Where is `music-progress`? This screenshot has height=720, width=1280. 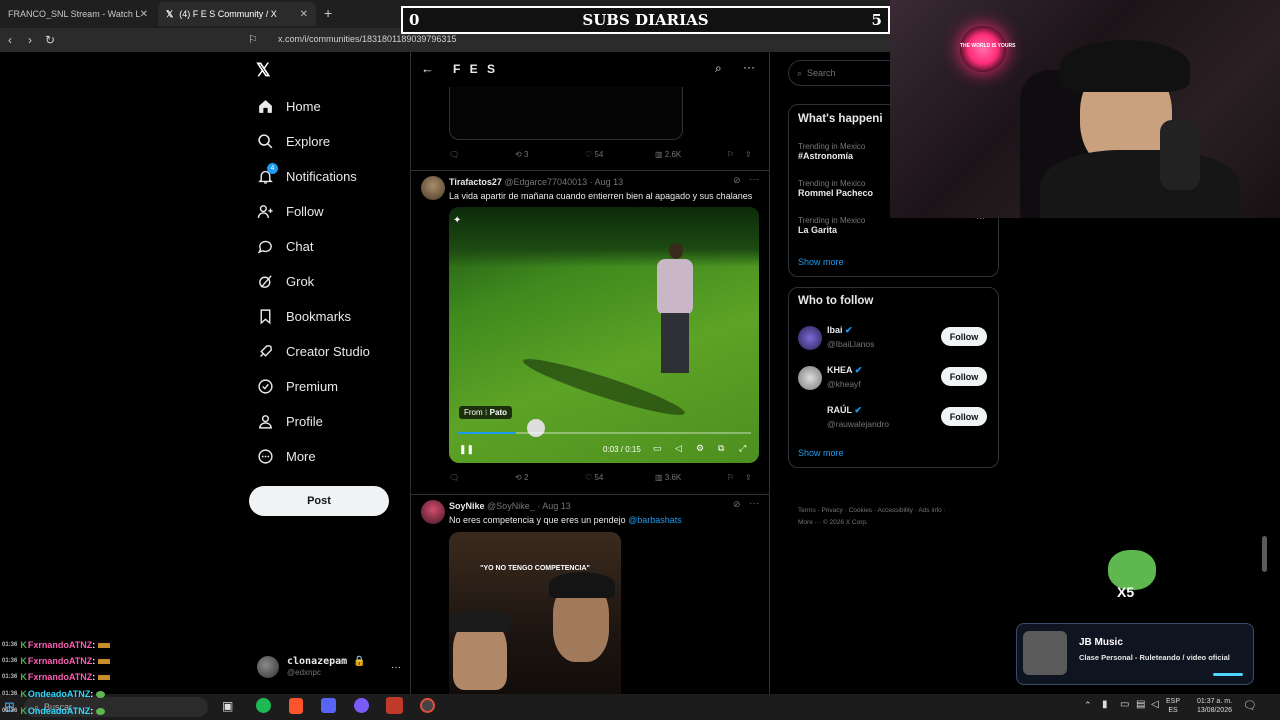 music-progress is located at coordinates (1228, 674).